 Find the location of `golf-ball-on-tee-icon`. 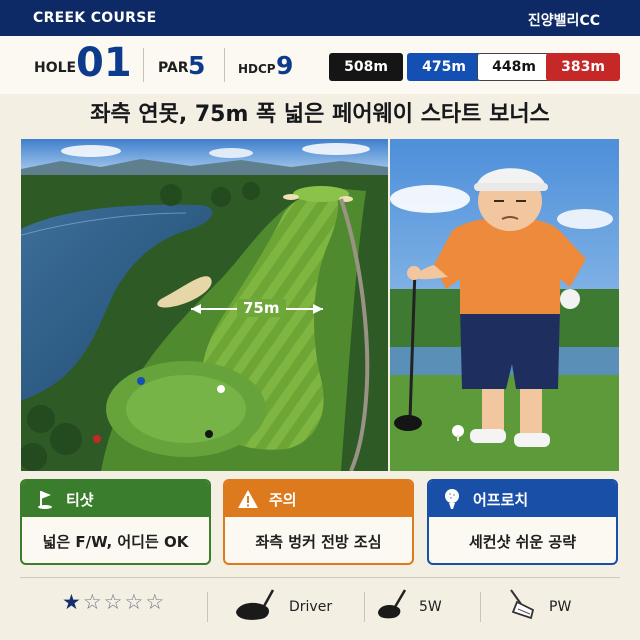

golf-ball-on-tee-icon is located at coordinates (452, 499).